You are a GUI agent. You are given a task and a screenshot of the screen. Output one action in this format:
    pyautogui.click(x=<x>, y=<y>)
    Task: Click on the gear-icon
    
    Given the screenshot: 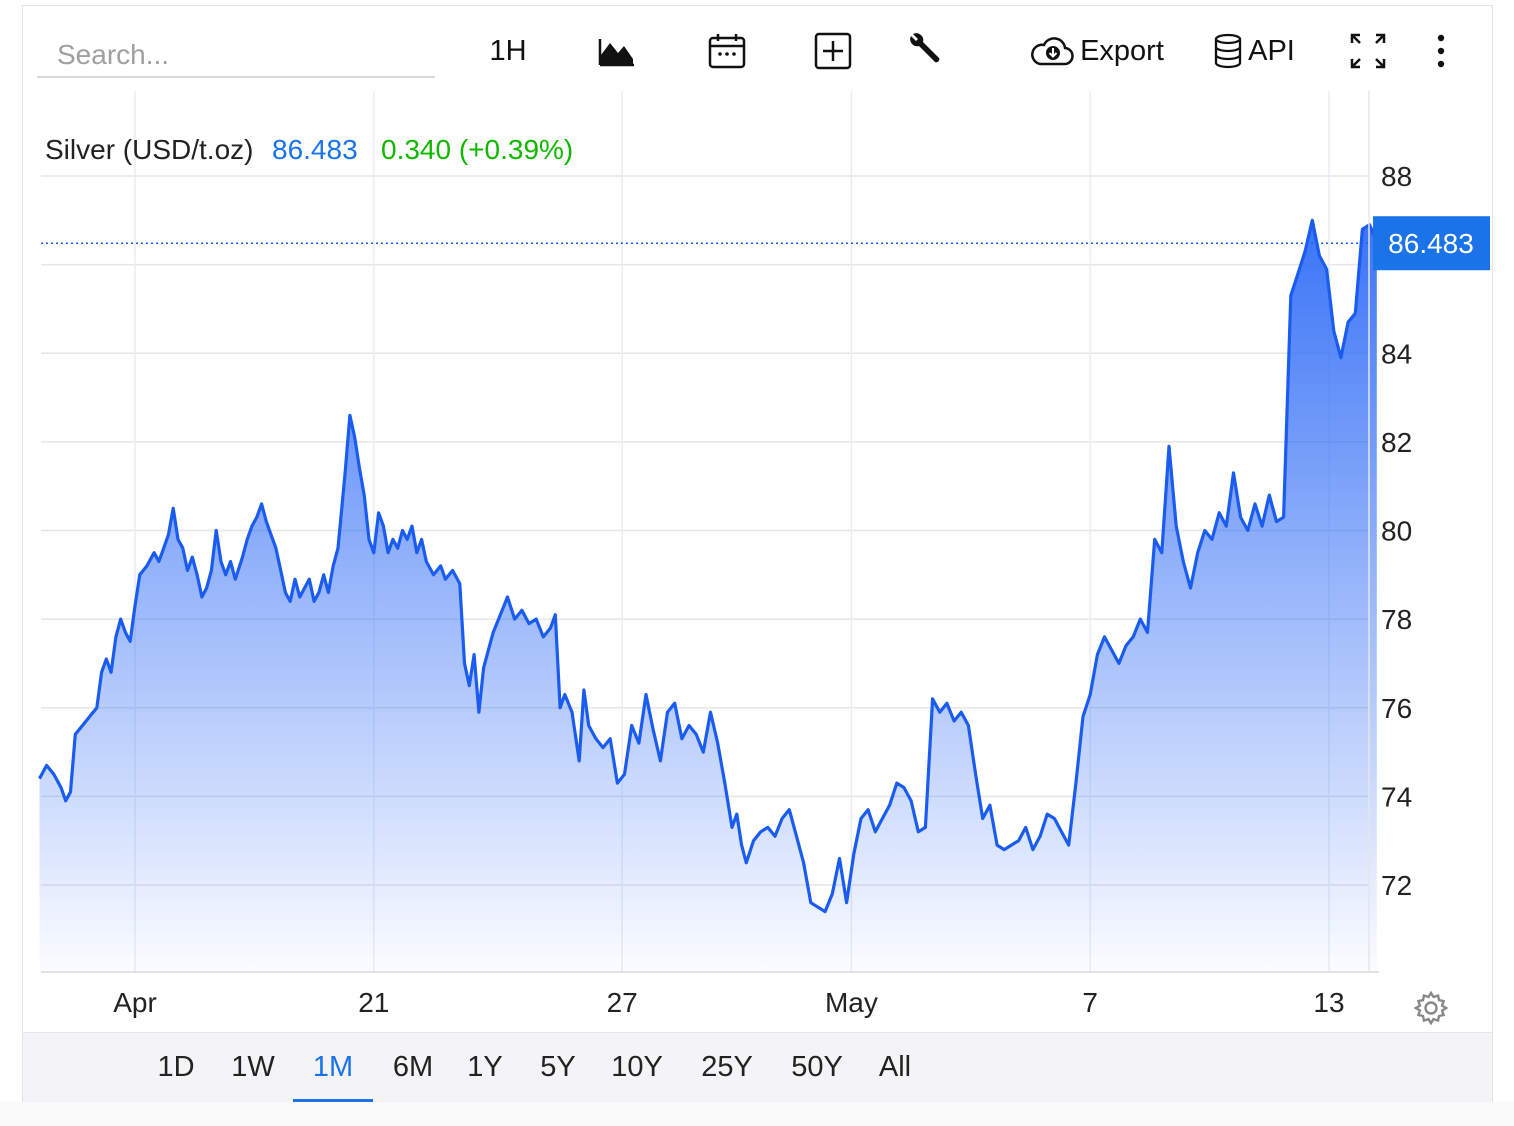 What is the action you would take?
    pyautogui.click(x=1431, y=1008)
    